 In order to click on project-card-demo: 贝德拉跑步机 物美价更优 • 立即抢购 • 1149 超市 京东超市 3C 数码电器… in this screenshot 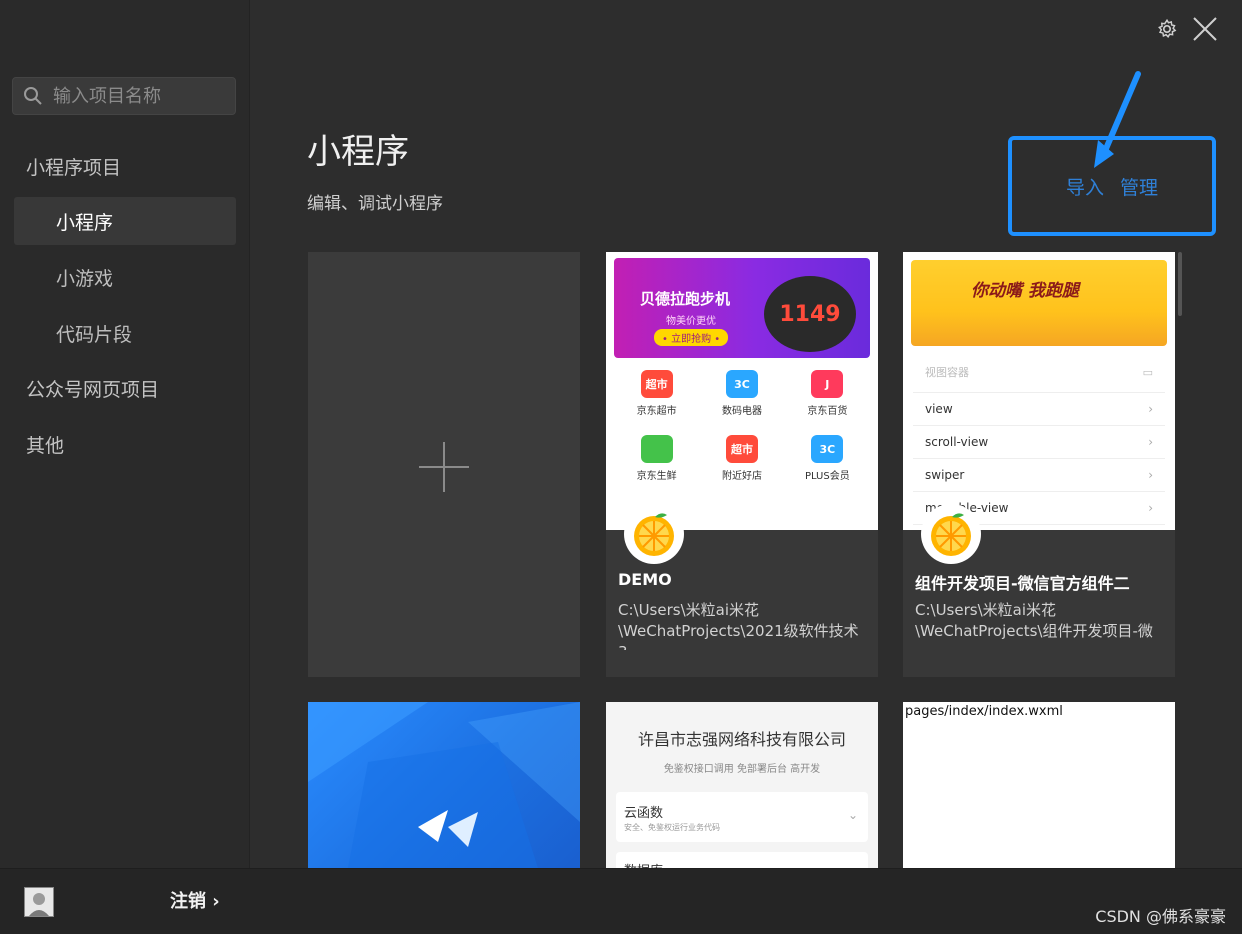, I will do `click(742, 464)`.